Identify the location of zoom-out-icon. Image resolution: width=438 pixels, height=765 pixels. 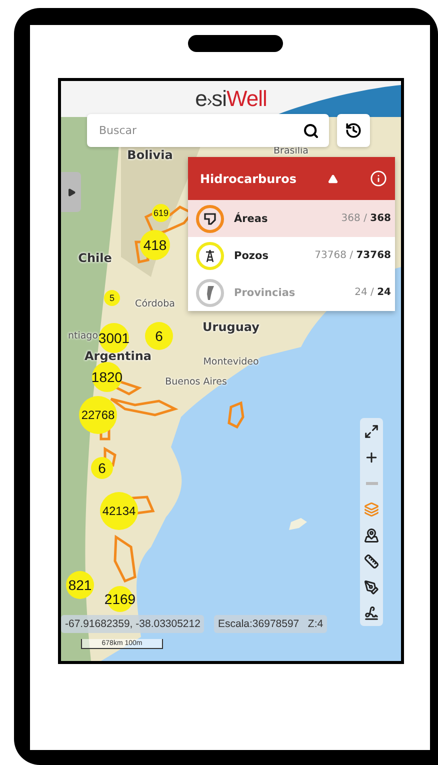
(372, 483).